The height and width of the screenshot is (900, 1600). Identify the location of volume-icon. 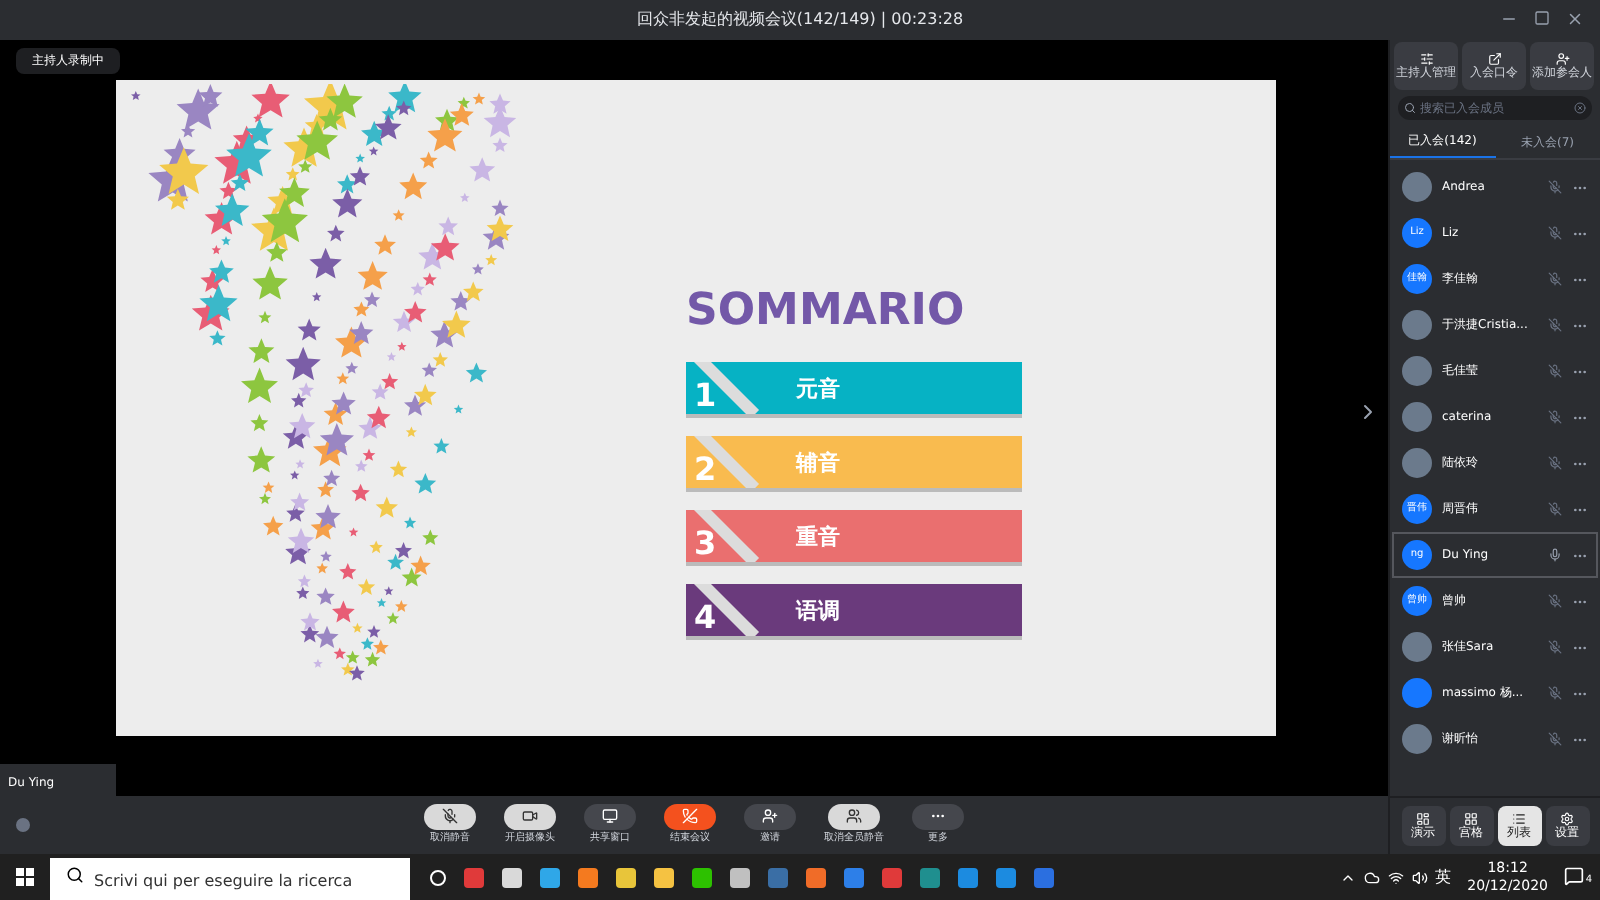
(1419, 877).